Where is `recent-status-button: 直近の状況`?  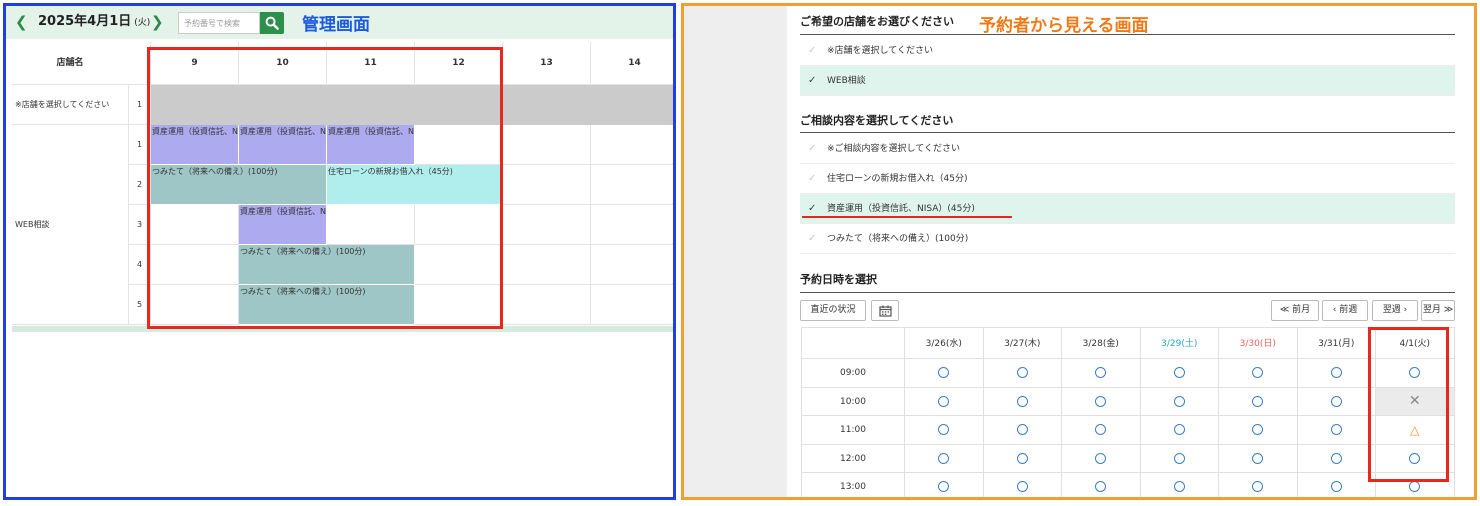
recent-status-button: 直近の状況 is located at coordinates (833, 310).